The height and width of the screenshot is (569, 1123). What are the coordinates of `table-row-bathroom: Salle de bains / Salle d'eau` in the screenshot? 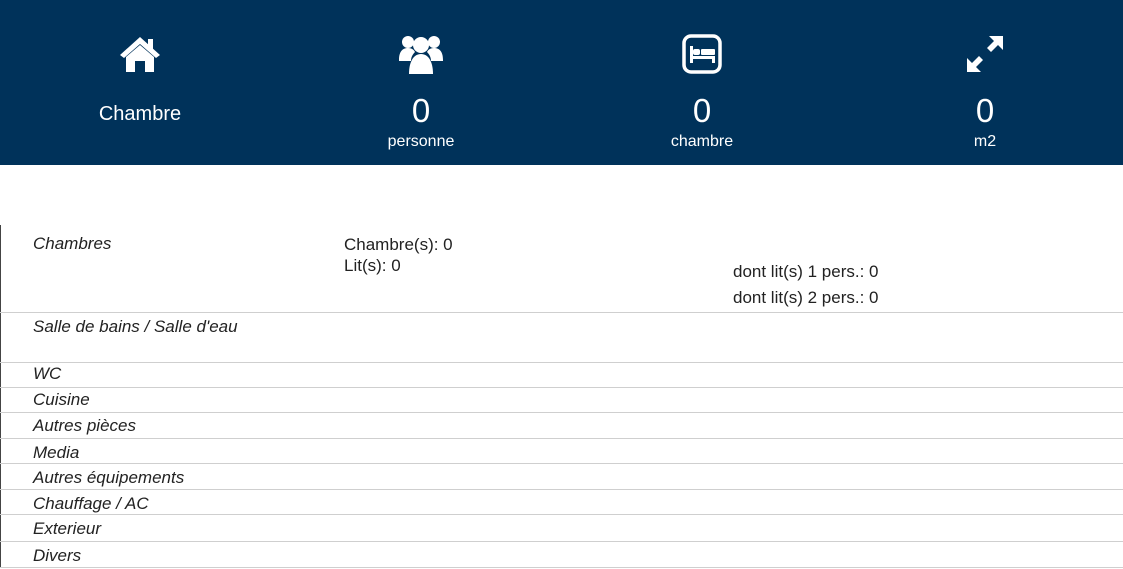 It's located at (561, 337).